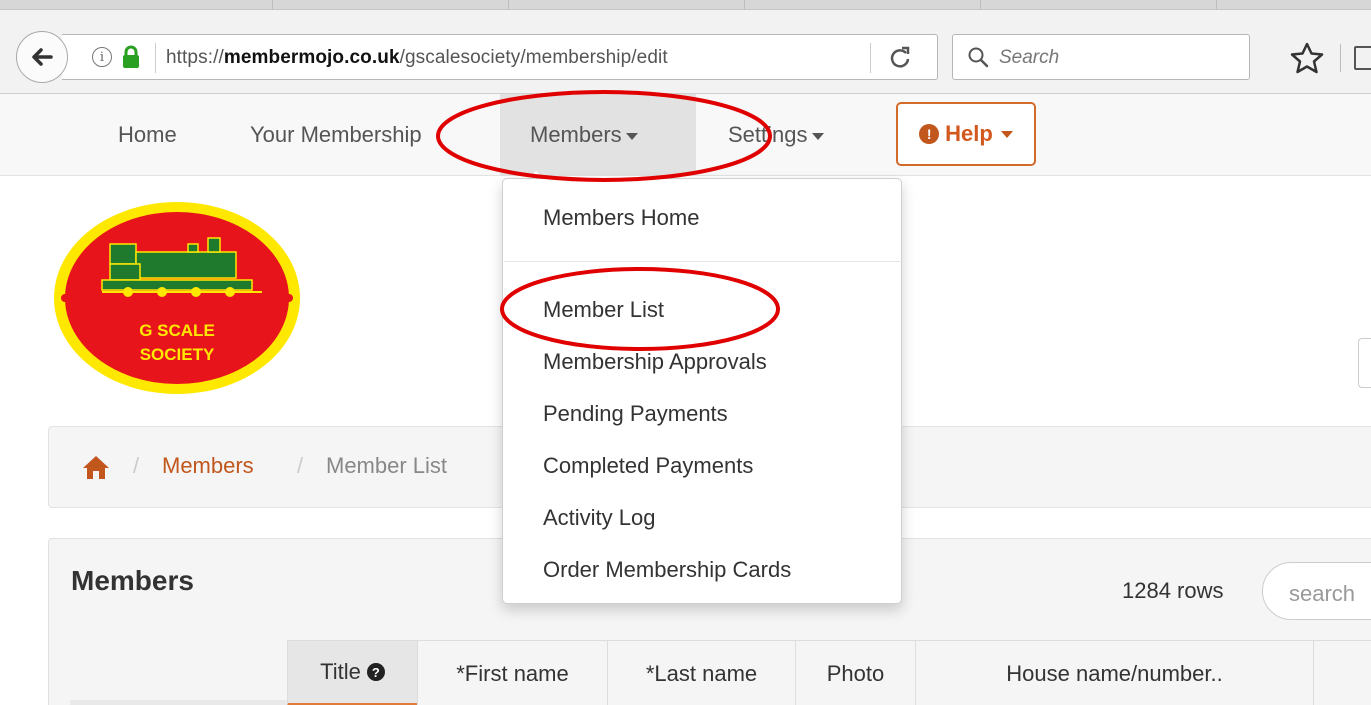 Image resolution: width=1371 pixels, height=705 pixels. What do you see at coordinates (599, 518) in the screenshot?
I see `menu-item-activity-log: Activity Log` at bounding box center [599, 518].